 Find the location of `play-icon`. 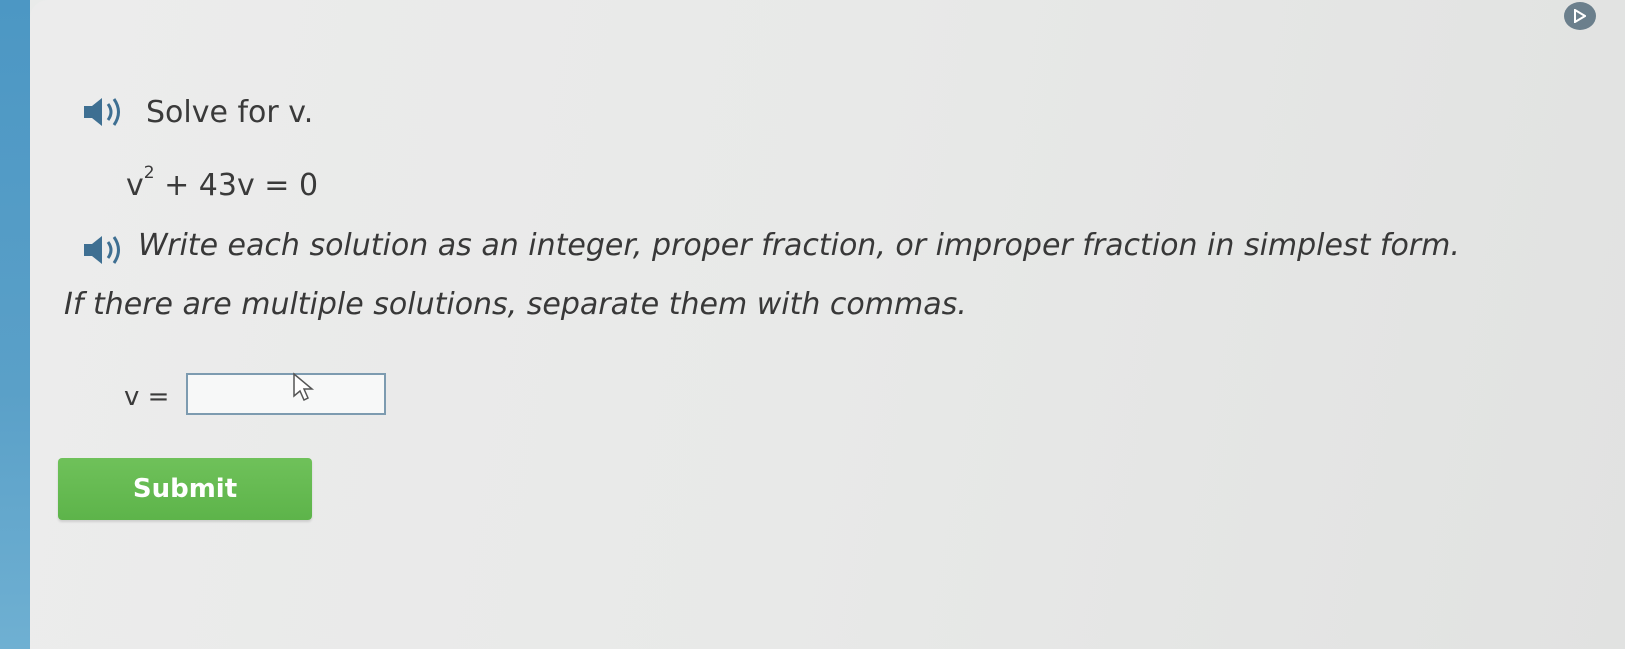

play-icon is located at coordinates (1580, 16).